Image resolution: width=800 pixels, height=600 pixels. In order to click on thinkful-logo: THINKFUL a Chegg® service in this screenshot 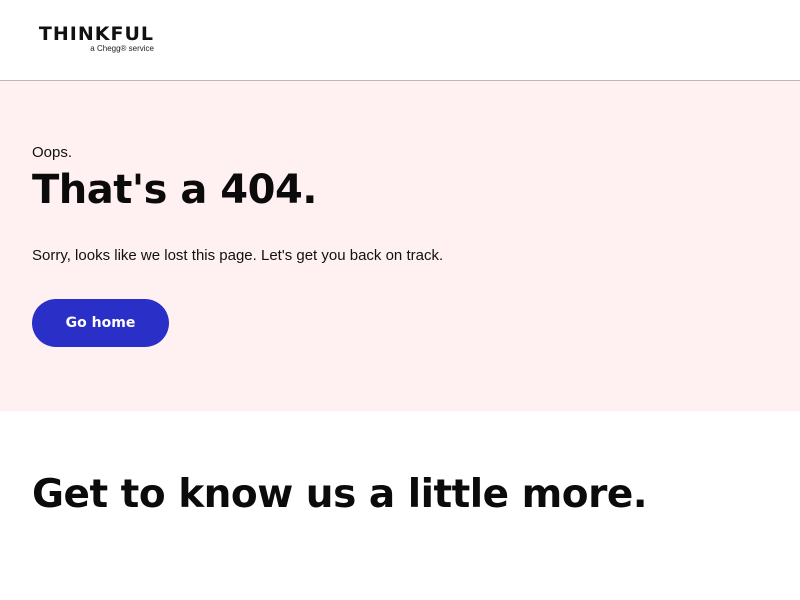, I will do `click(89, 39)`.